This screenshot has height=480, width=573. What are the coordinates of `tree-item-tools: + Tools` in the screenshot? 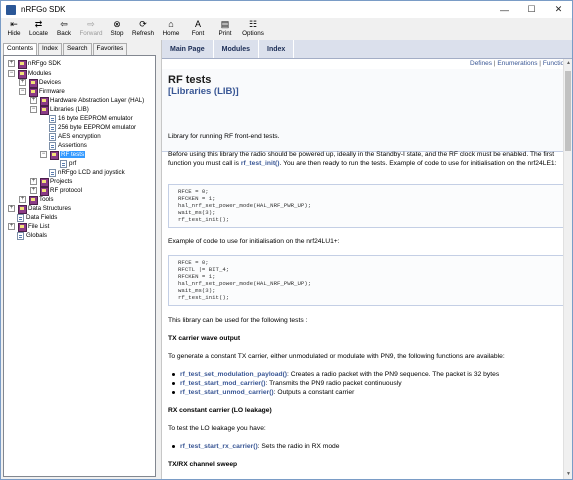 It's located at (36, 200).